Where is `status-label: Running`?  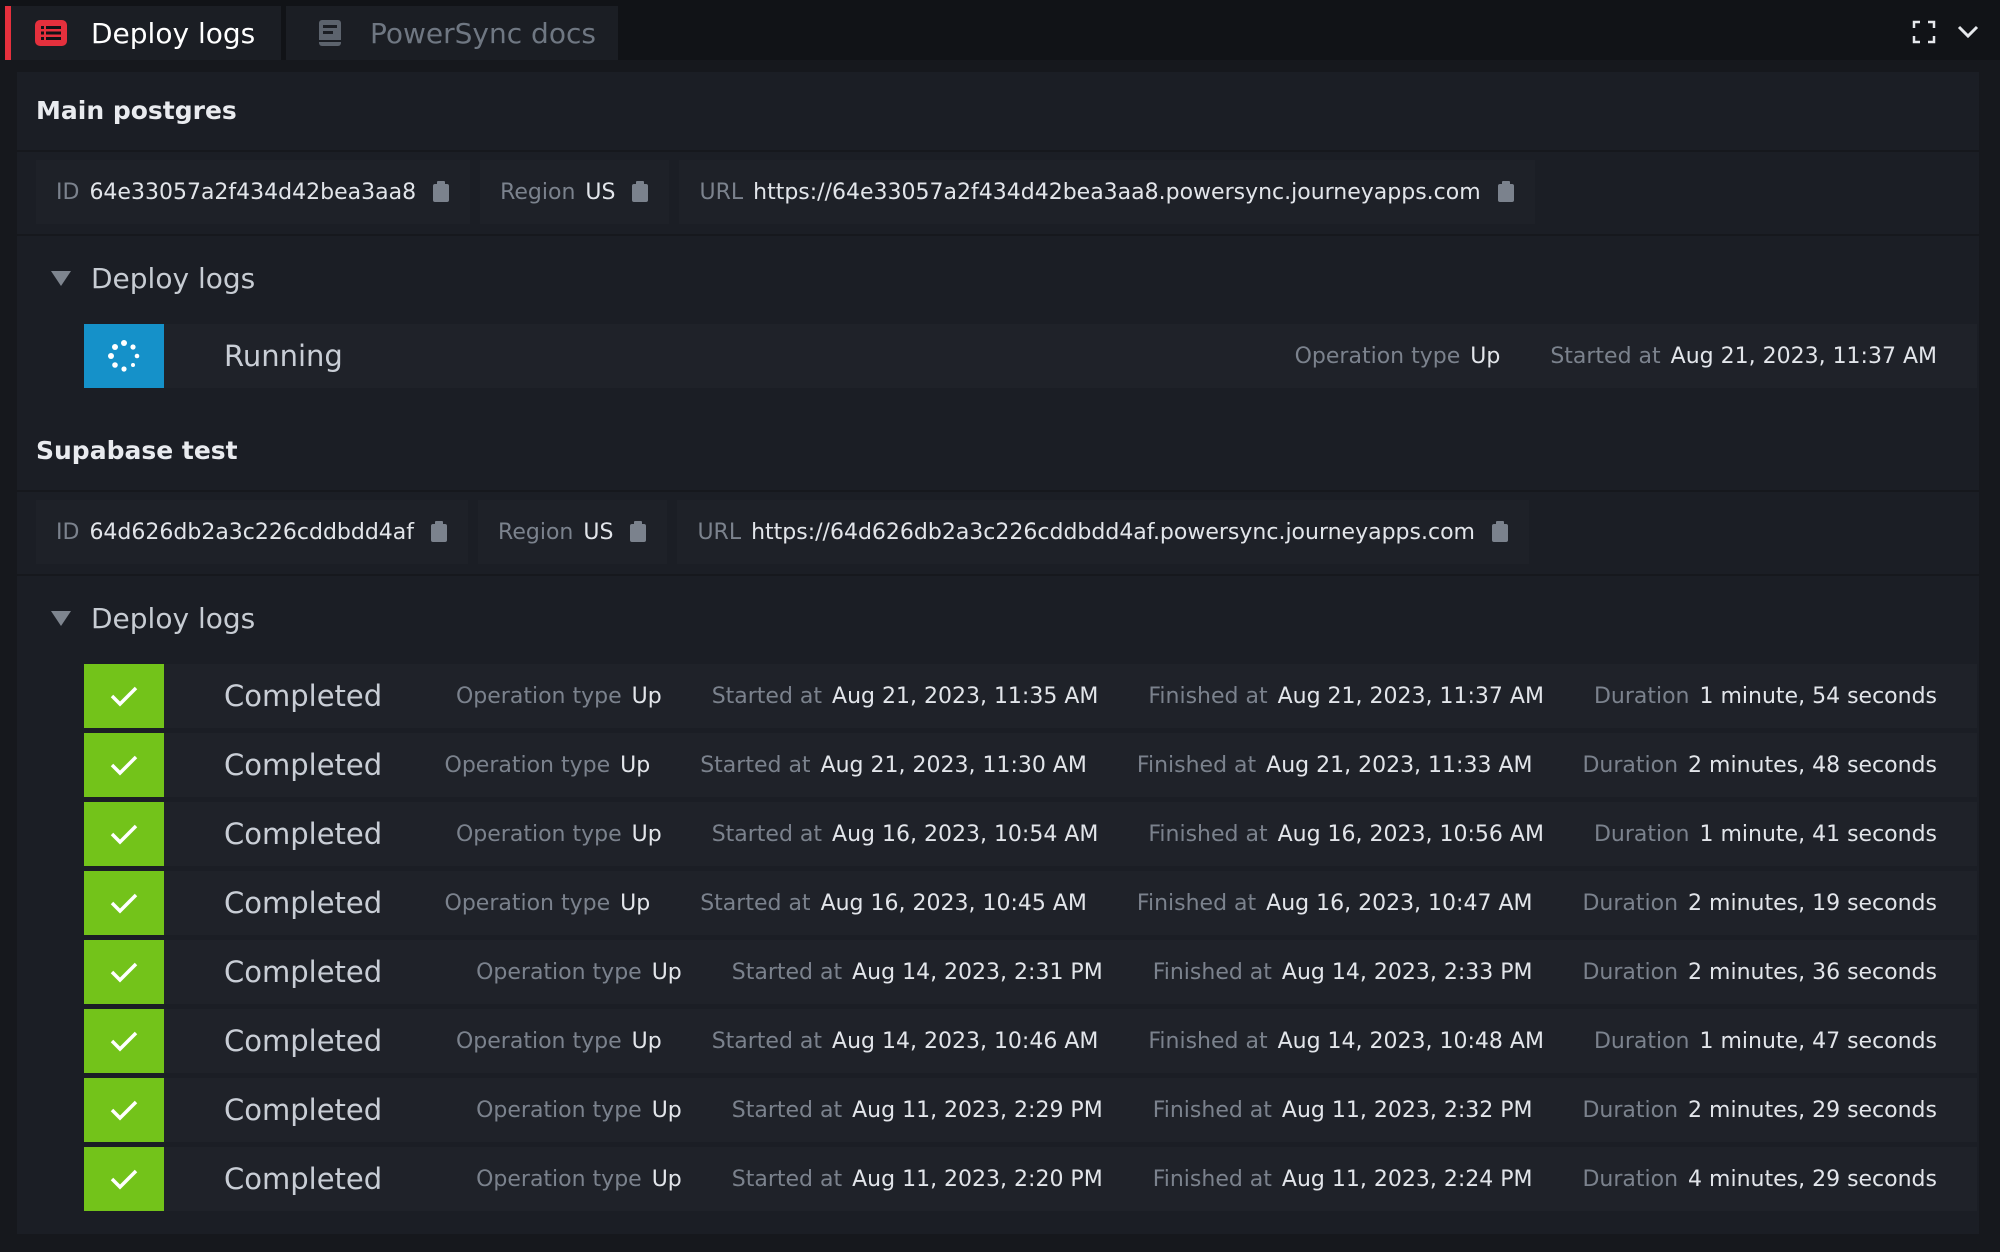 status-label: Running is located at coordinates (283, 356).